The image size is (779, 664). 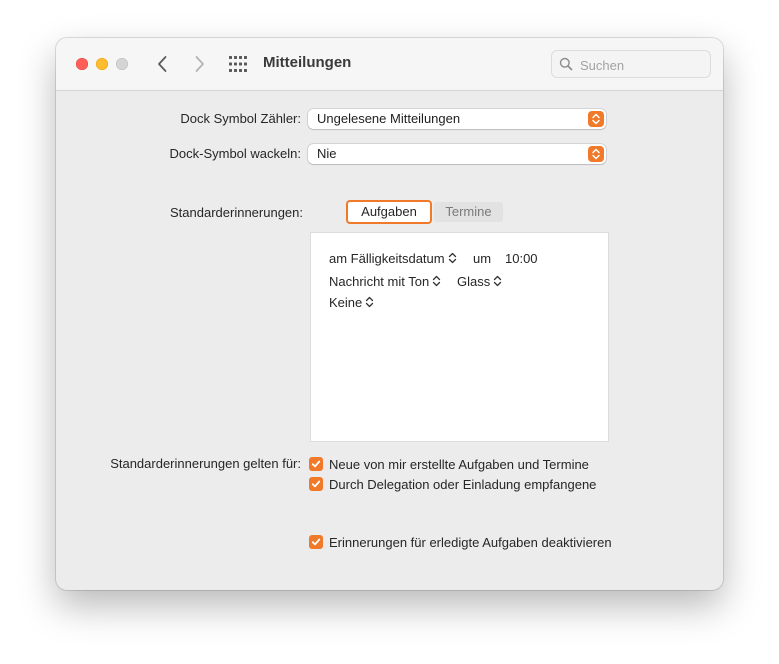 What do you see at coordinates (346, 302) in the screenshot?
I see `second-alert-value: Keine` at bounding box center [346, 302].